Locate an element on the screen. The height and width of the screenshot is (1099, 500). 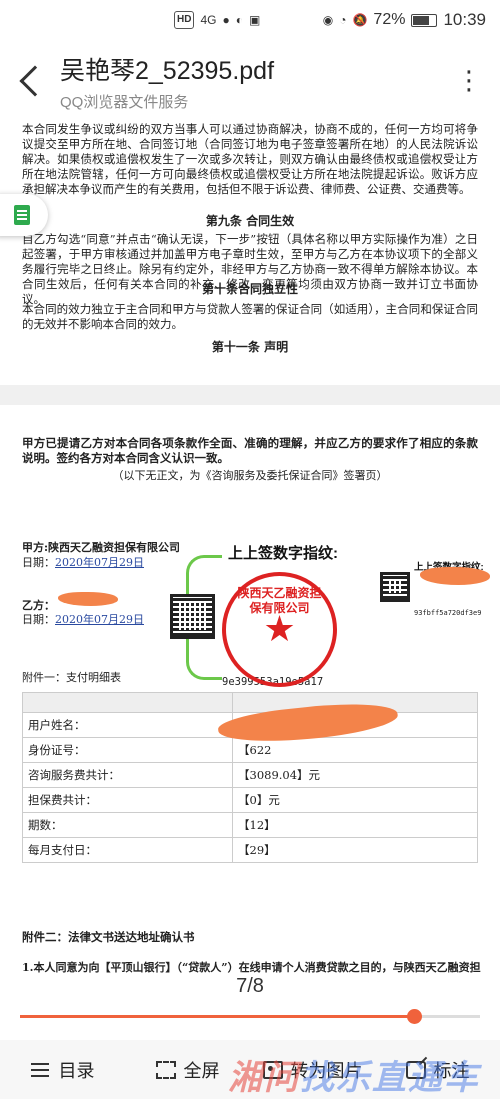
table-row: 期数： 【12】 is located at coordinates (250, 825).